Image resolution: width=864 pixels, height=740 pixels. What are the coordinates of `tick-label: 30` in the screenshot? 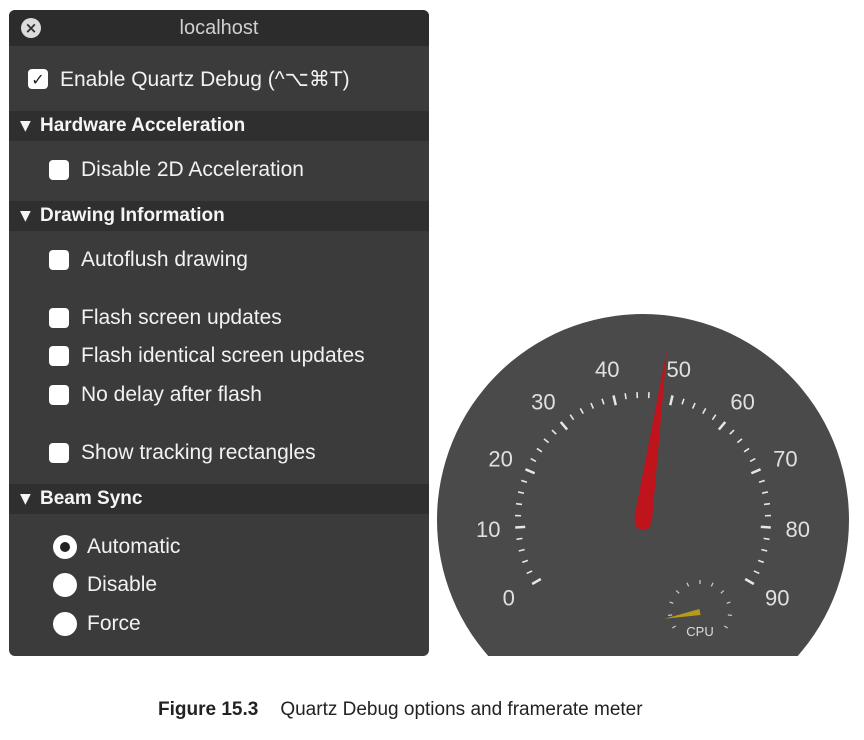 It's located at (543, 401).